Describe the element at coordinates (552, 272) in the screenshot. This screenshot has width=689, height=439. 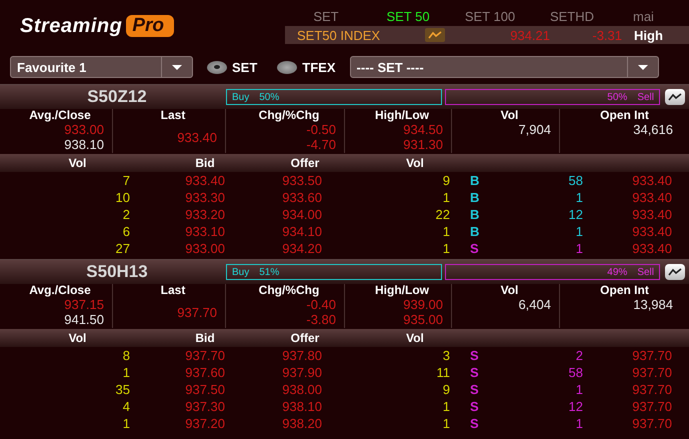
I see `sell-ratio-bar: 49% Sell` at that location.